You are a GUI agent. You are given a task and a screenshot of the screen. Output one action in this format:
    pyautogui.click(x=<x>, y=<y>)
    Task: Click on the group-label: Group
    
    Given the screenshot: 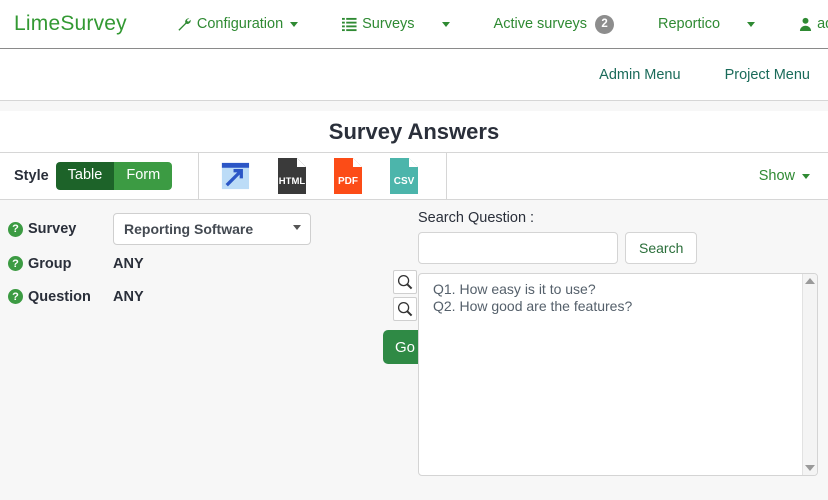 What is the action you would take?
    pyautogui.click(x=50, y=263)
    